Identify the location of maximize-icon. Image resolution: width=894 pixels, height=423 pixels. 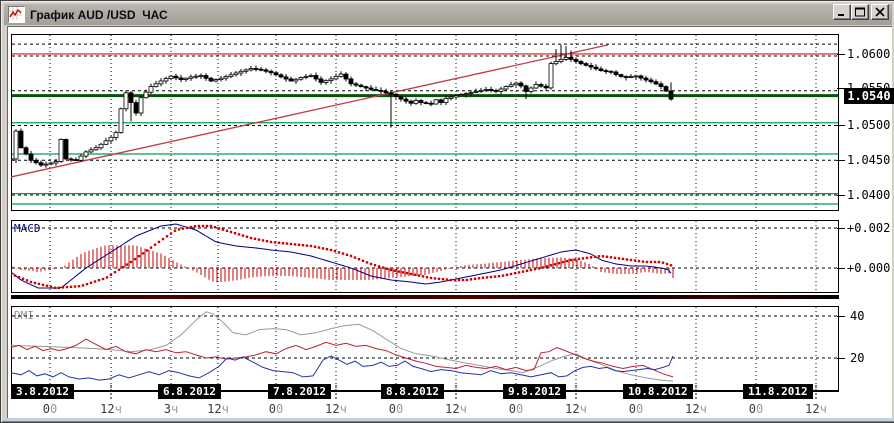
(860, 12).